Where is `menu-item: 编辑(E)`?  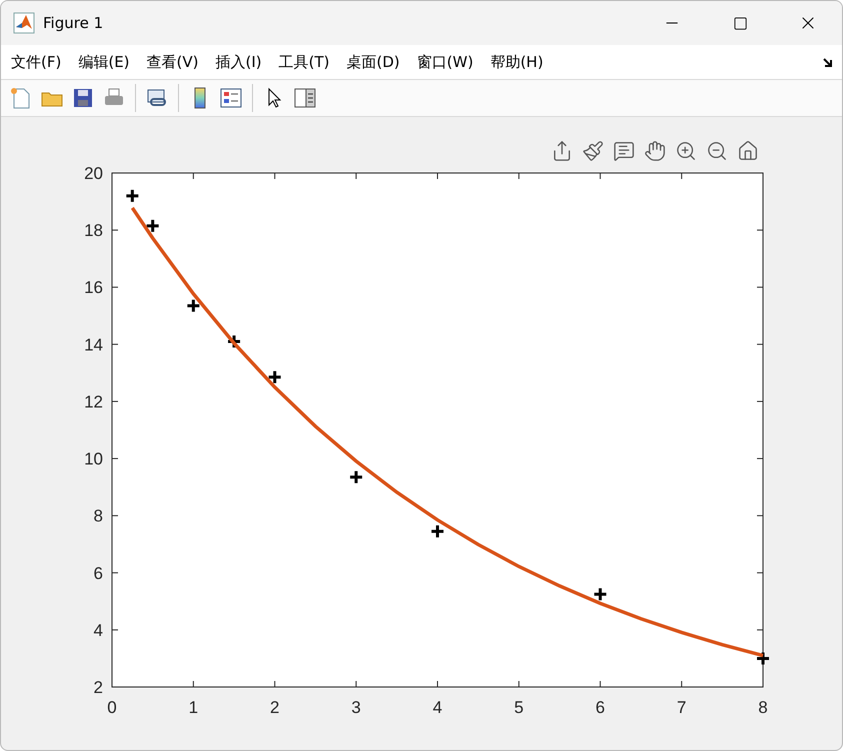
menu-item: 编辑(E) is located at coordinates (104, 62).